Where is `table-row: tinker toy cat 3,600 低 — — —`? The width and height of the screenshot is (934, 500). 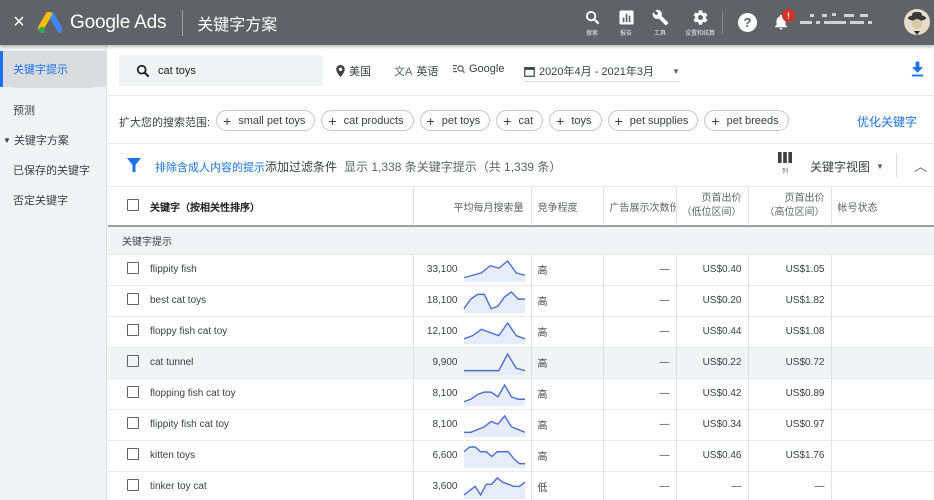 table-row: tinker toy cat 3,600 低 — — — is located at coordinates (521, 485).